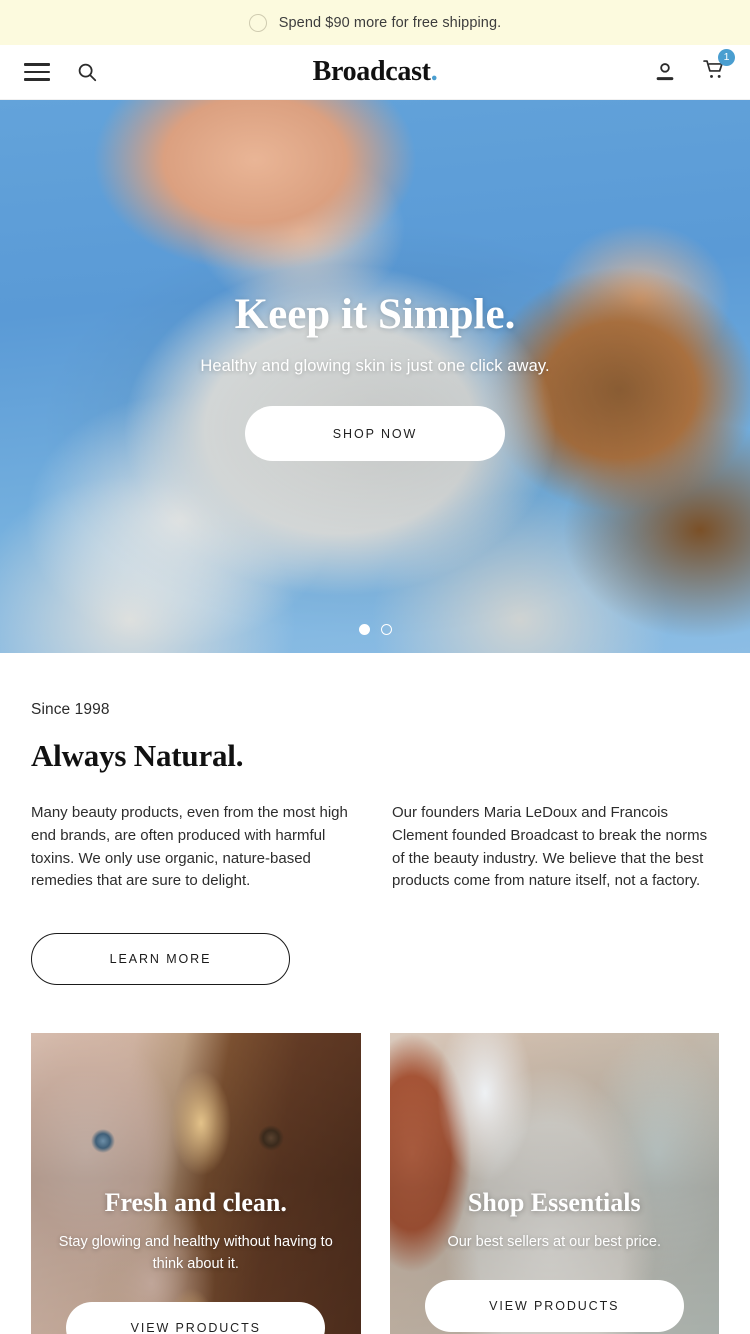 Image resolution: width=750 pixels, height=1334 pixels. Describe the element at coordinates (87, 72) in the screenshot. I see `search-icon` at that location.